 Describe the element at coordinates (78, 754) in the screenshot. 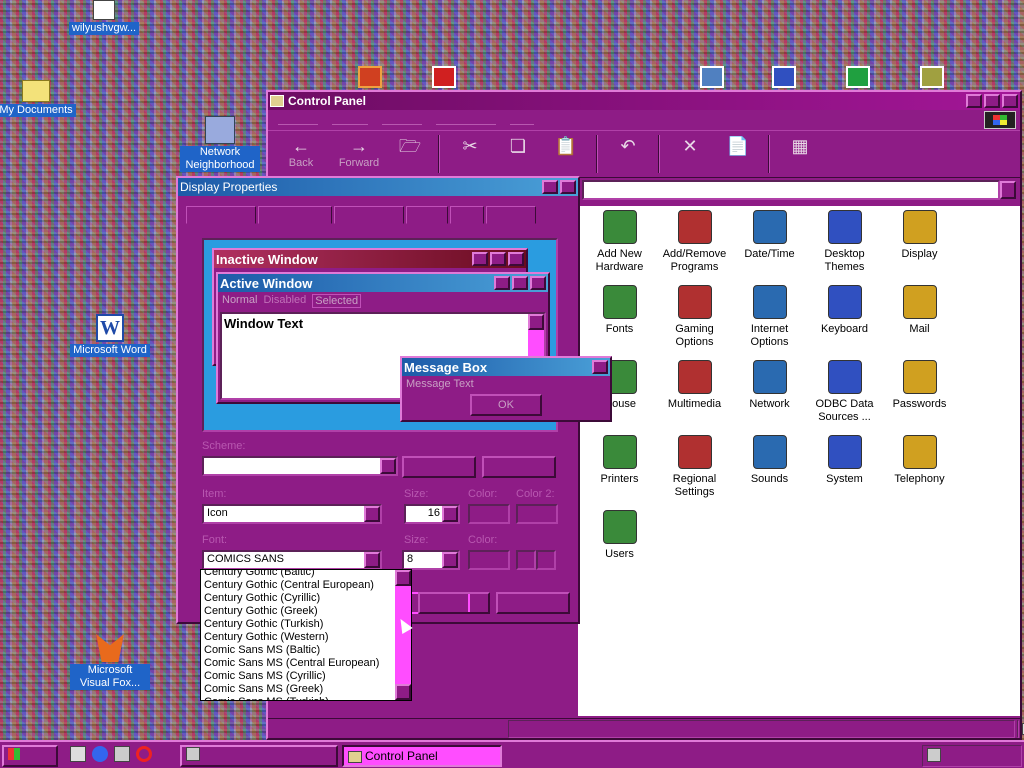

I see `show-desktop-icon` at that location.